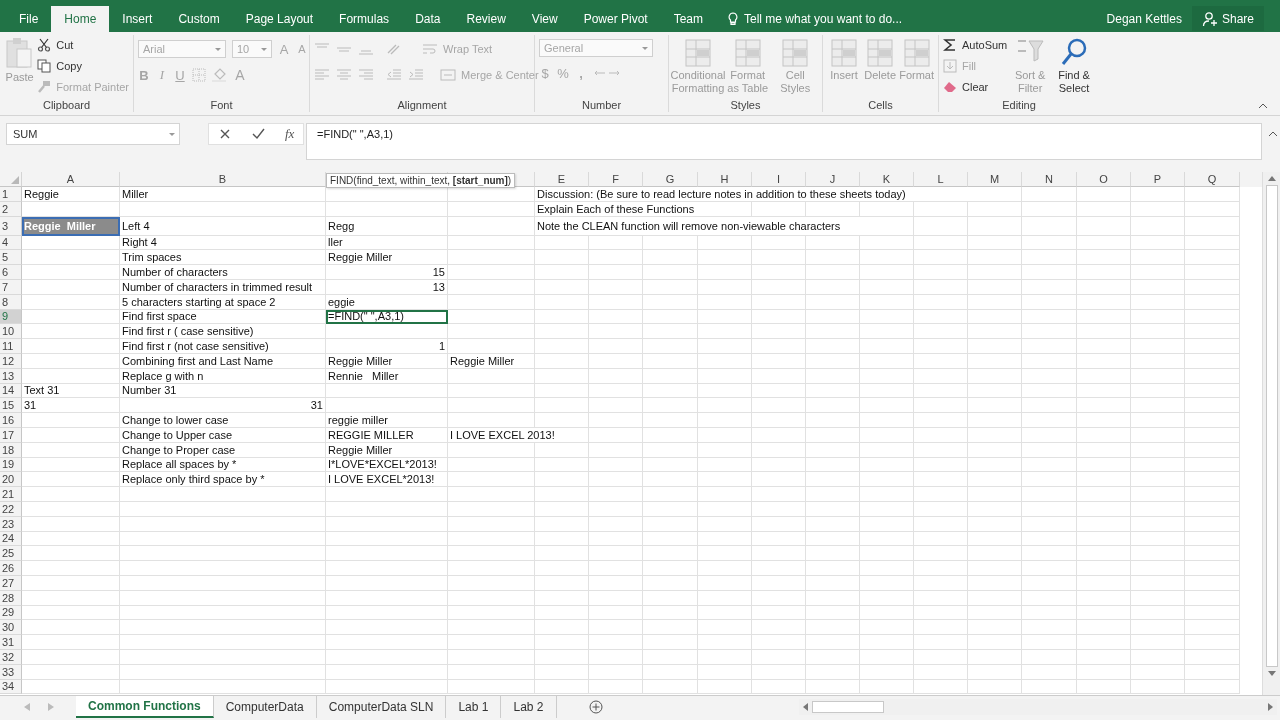 Image resolution: width=1280 pixels, height=720 pixels. What do you see at coordinates (1271, 673) in the screenshot?
I see `scroll-down-icon` at bounding box center [1271, 673].